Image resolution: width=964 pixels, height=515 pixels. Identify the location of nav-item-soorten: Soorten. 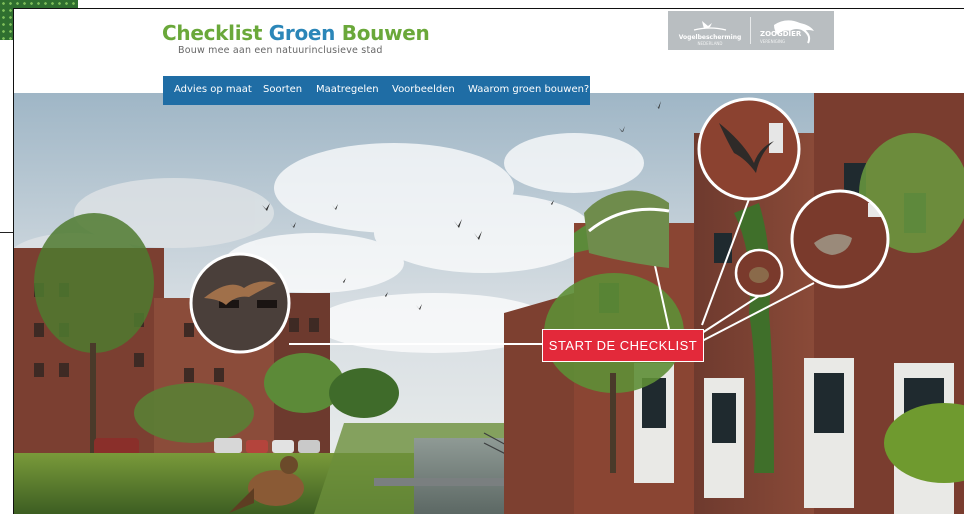
(282, 89).